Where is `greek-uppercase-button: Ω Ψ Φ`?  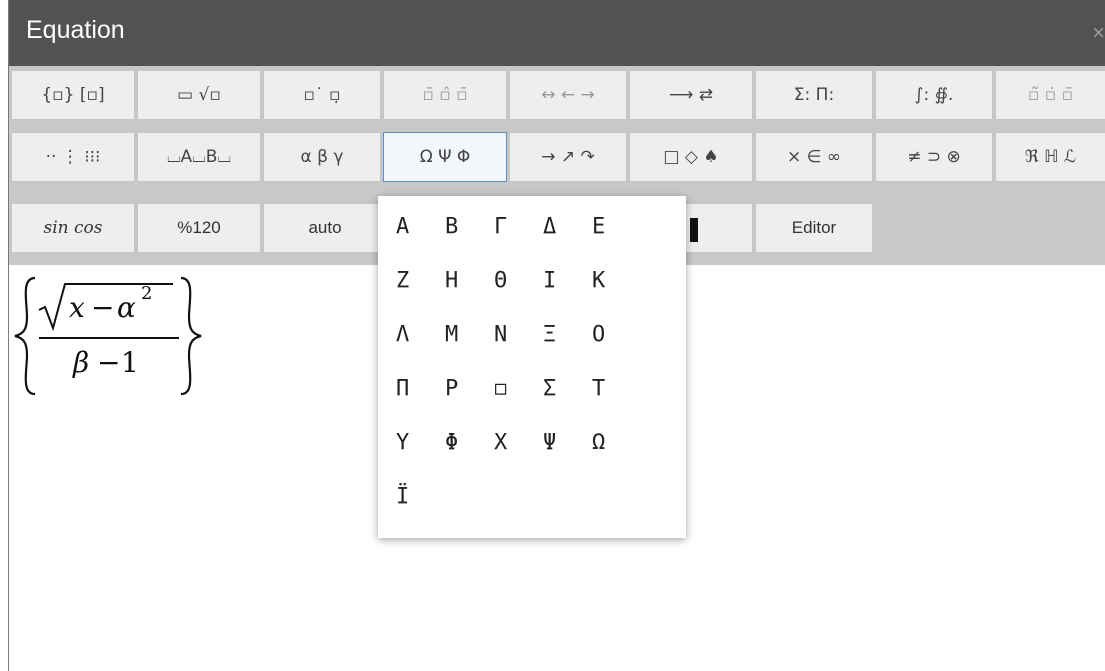
greek-uppercase-button: Ω Ψ Φ is located at coordinates (445, 157).